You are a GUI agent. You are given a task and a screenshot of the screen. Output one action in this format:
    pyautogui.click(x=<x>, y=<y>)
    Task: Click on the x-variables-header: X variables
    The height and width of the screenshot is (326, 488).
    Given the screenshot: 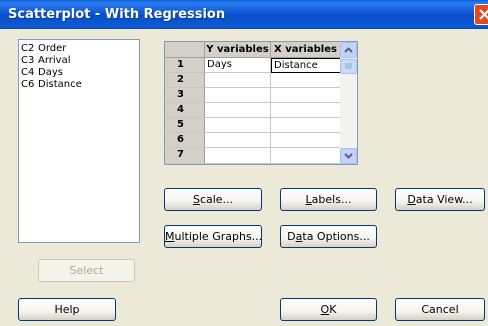 What is the action you would take?
    pyautogui.click(x=306, y=50)
    